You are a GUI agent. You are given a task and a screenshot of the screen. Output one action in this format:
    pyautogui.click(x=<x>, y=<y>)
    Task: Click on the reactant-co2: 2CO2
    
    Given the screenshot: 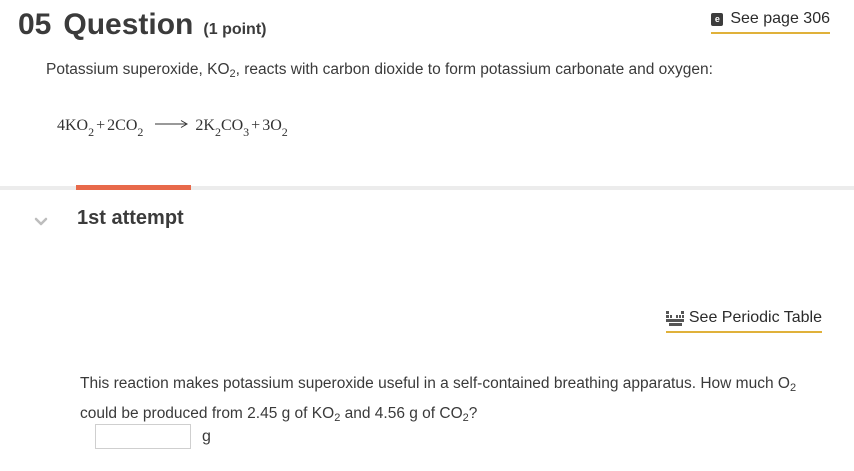 What is the action you would take?
    pyautogui.click(x=125, y=128)
    